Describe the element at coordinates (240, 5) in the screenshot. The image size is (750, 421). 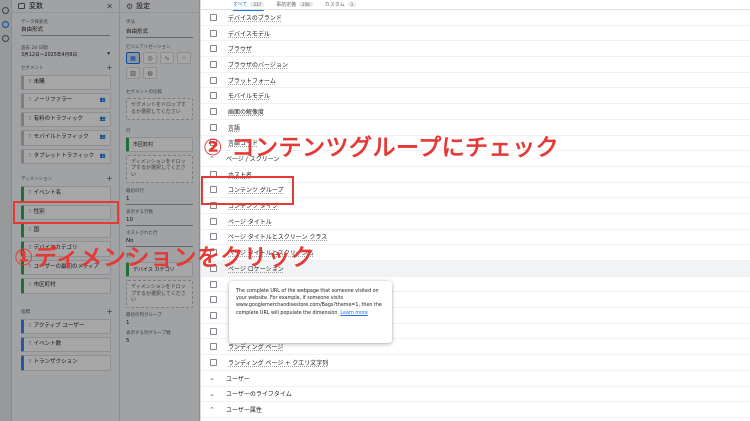
I see `tab-label: すべて` at that location.